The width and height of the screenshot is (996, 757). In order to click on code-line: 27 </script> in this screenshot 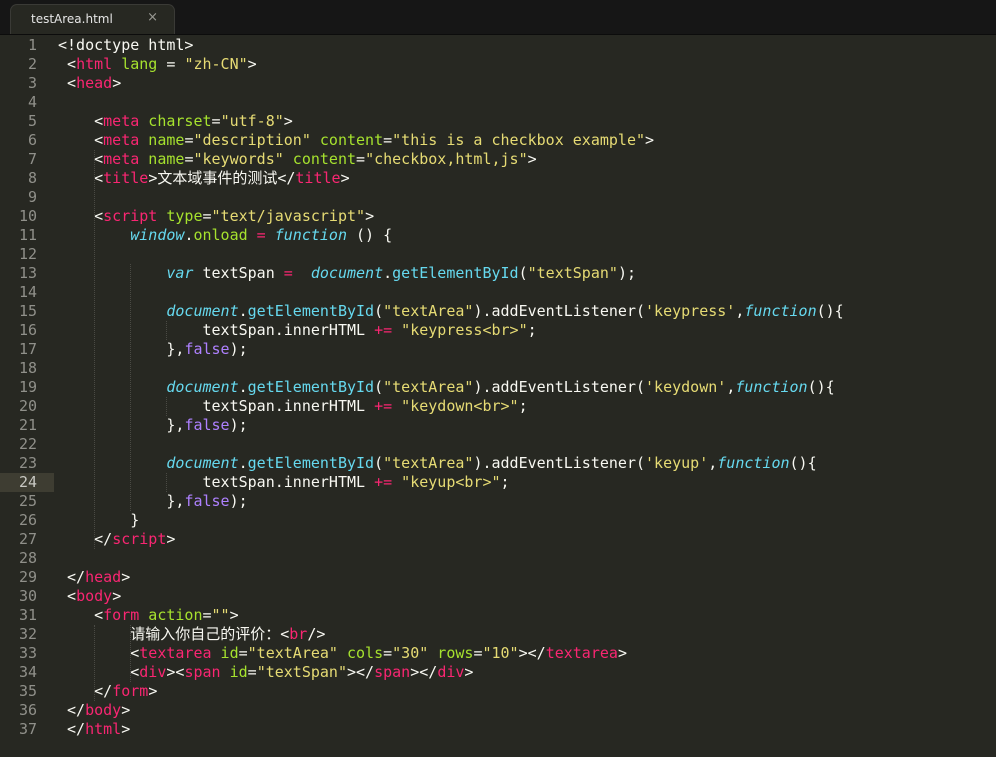, I will do `click(498, 539)`.